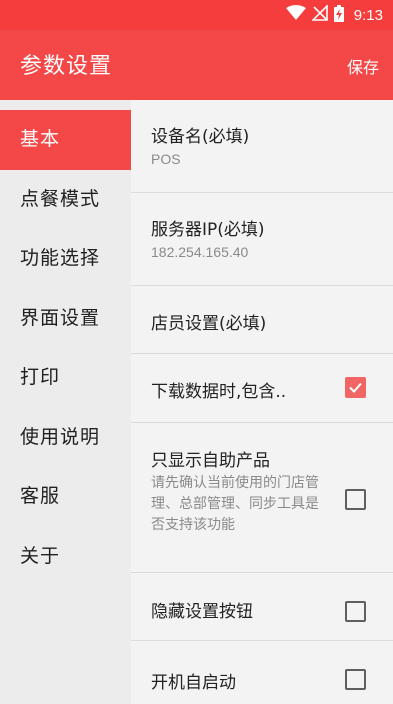  What do you see at coordinates (295, 15) in the screenshot?
I see `wifi-icon` at bounding box center [295, 15].